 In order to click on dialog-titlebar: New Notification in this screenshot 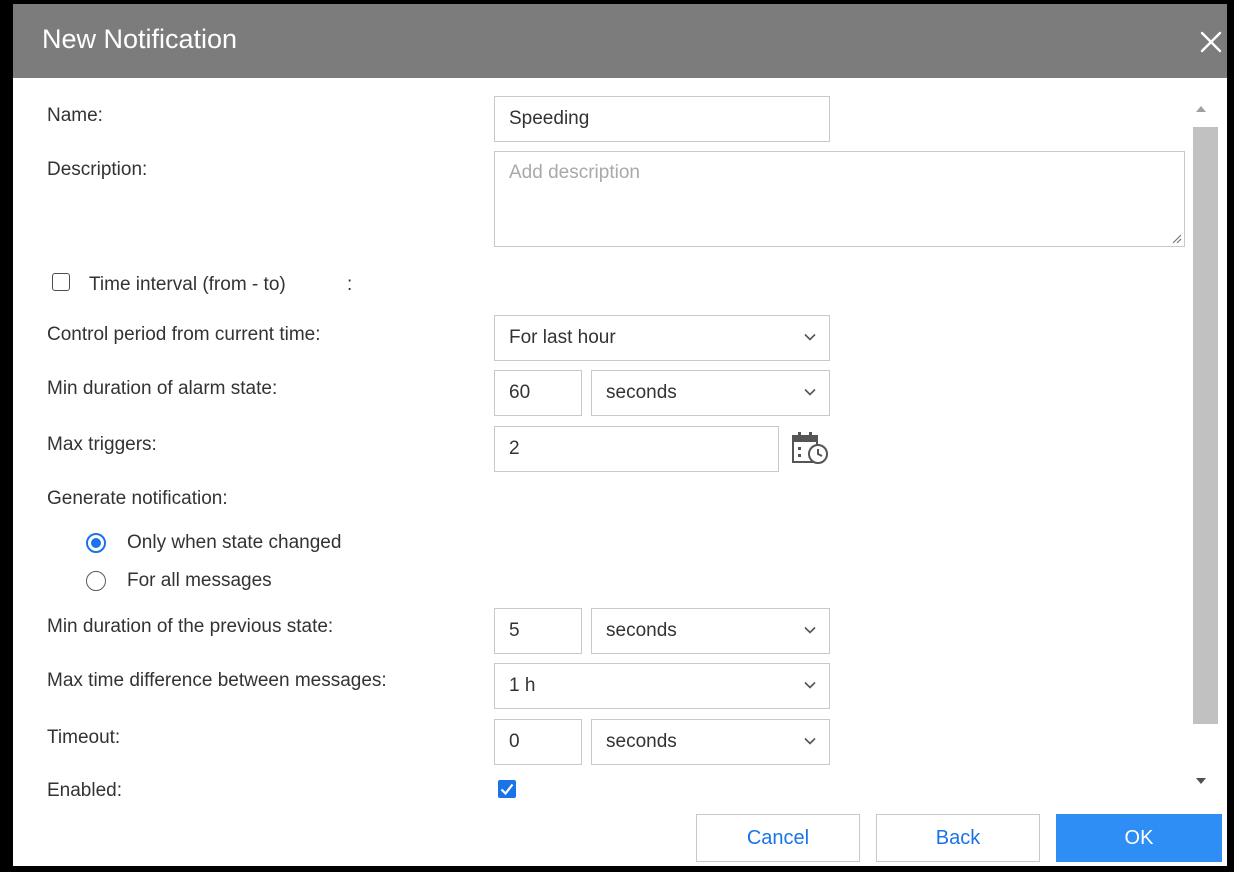, I will do `click(620, 41)`.